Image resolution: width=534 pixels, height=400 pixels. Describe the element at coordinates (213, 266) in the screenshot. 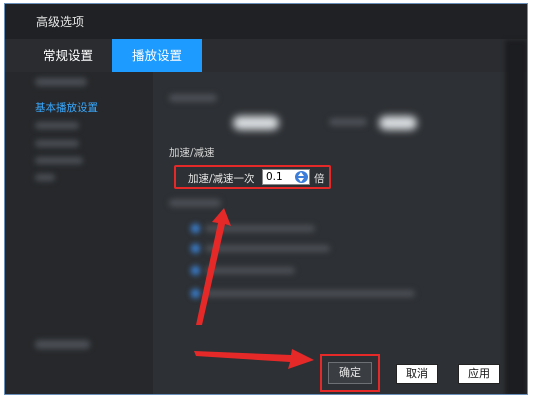

I see `arrow-up-annotation` at that location.